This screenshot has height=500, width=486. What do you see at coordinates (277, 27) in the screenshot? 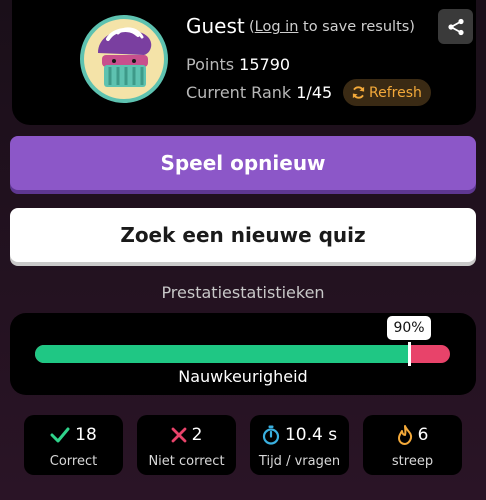
I see `login-link: Log in` at bounding box center [277, 27].